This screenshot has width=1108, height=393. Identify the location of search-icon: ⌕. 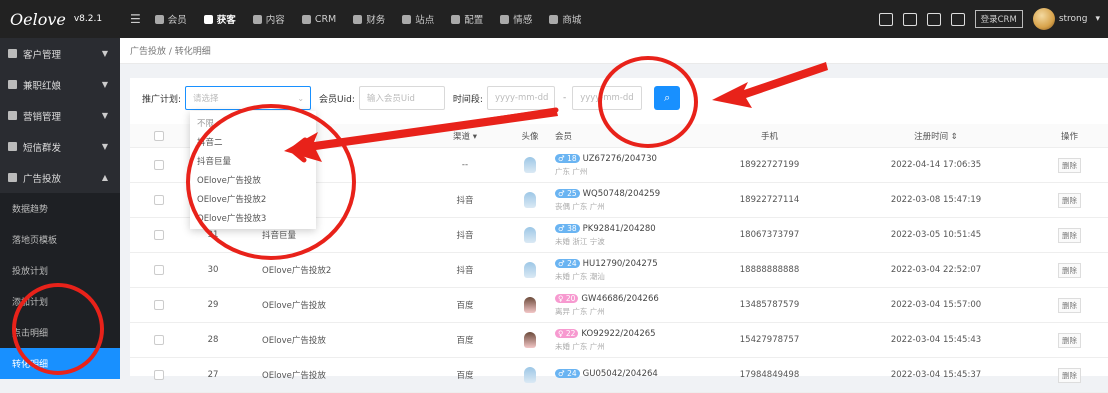
(667, 97).